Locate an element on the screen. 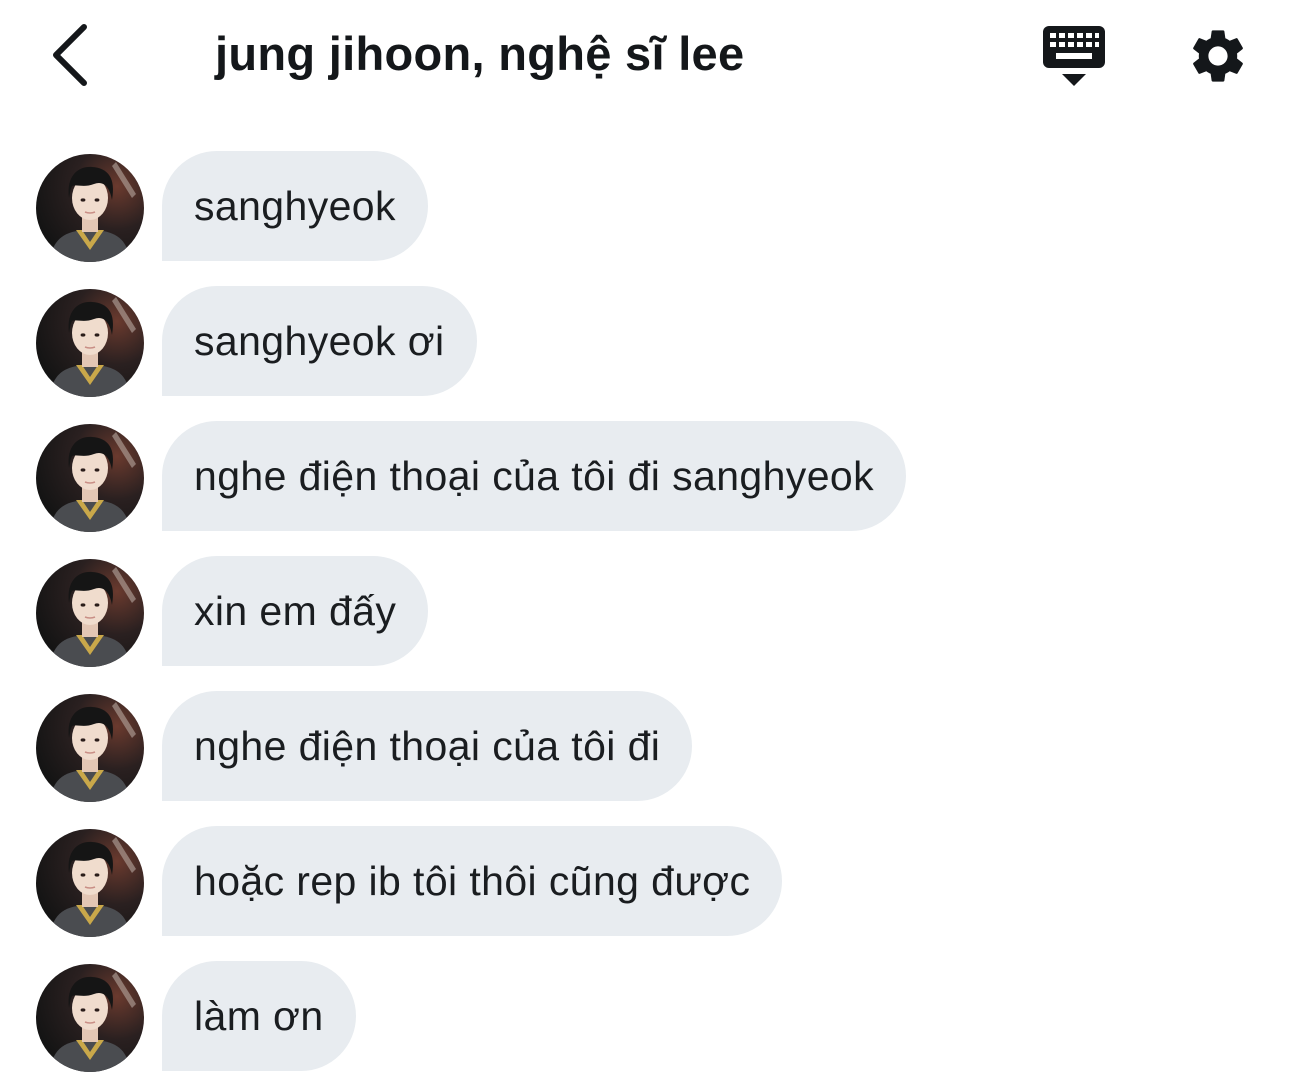 The image size is (1290, 1073). message-bubble: nghe điện thoại của tôi đi sanghyeok is located at coordinates (534, 476).